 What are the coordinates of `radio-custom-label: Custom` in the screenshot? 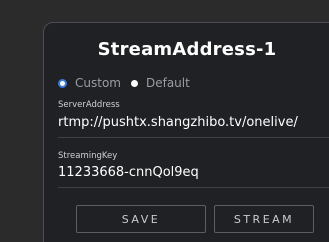 It's located at (98, 83).